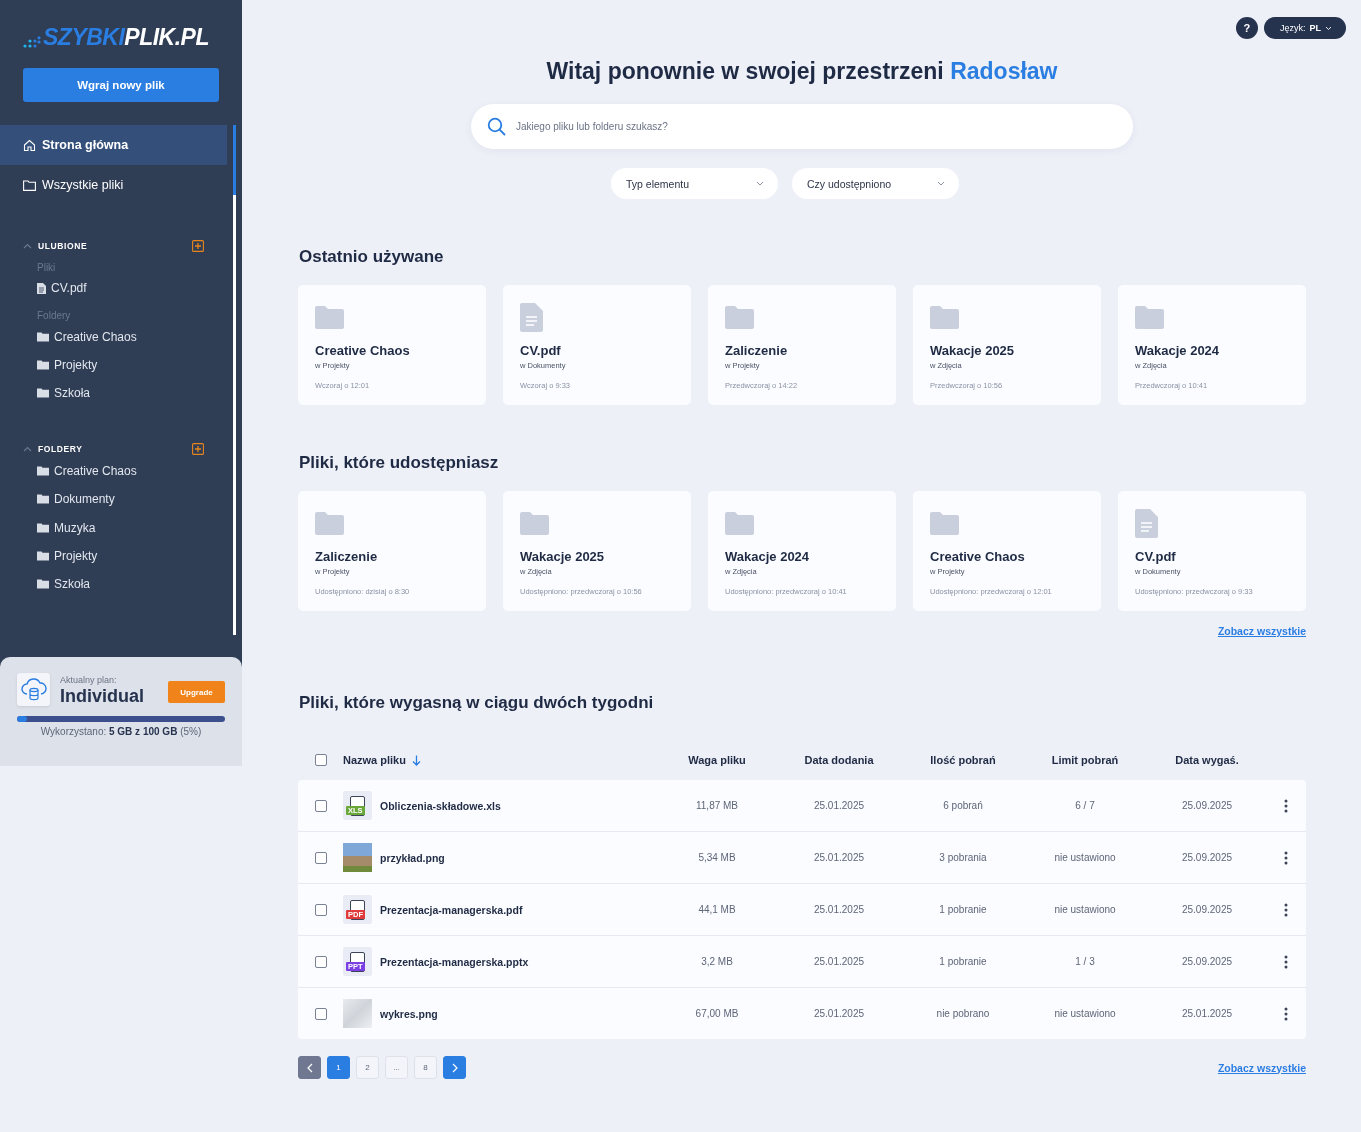 This screenshot has height=1132, width=1361. I want to click on table-cell-text: 6 / 7, so click(1085, 805).